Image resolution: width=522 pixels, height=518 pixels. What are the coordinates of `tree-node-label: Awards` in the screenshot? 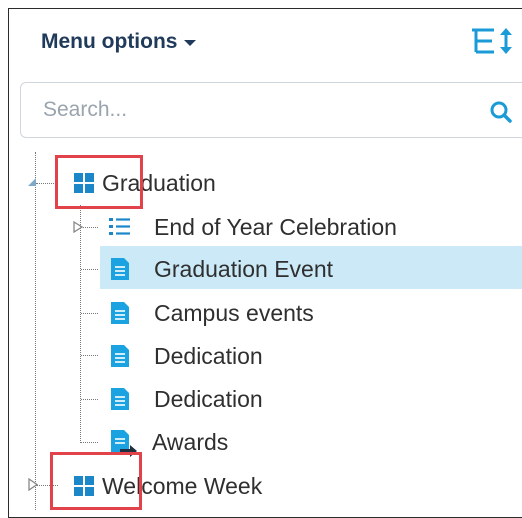 It's located at (190, 441).